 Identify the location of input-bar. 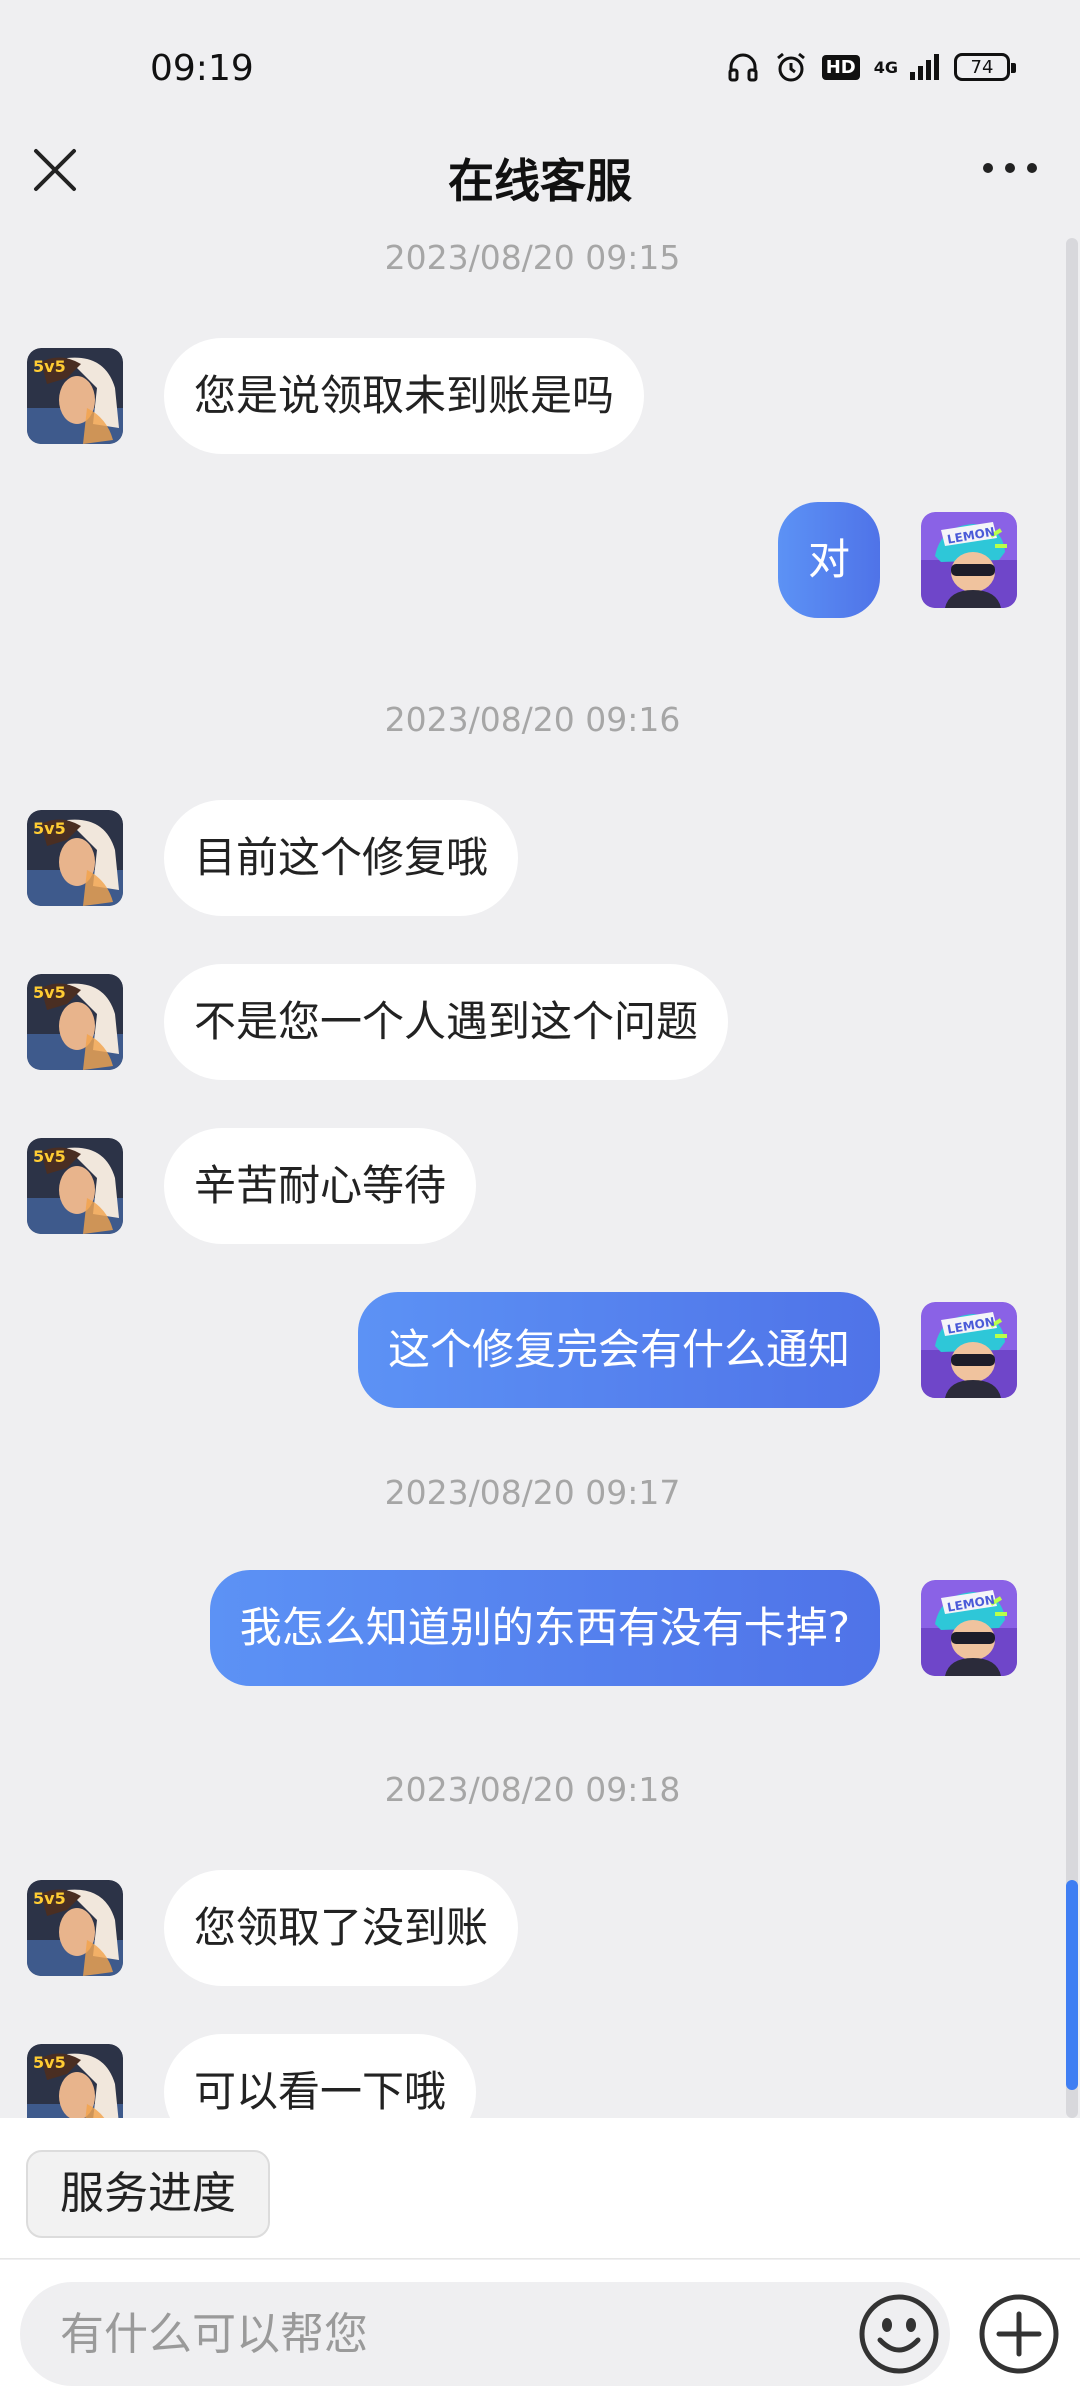
(540, 2330).